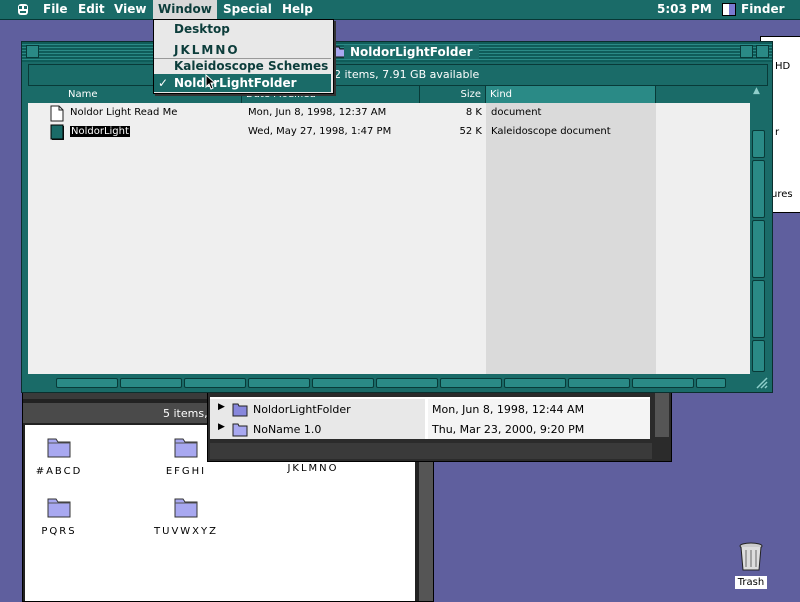  What do you see at coordinates (55, 9) in the screenshot?
I see `menu-file: File` at bounding box center [55, 9].